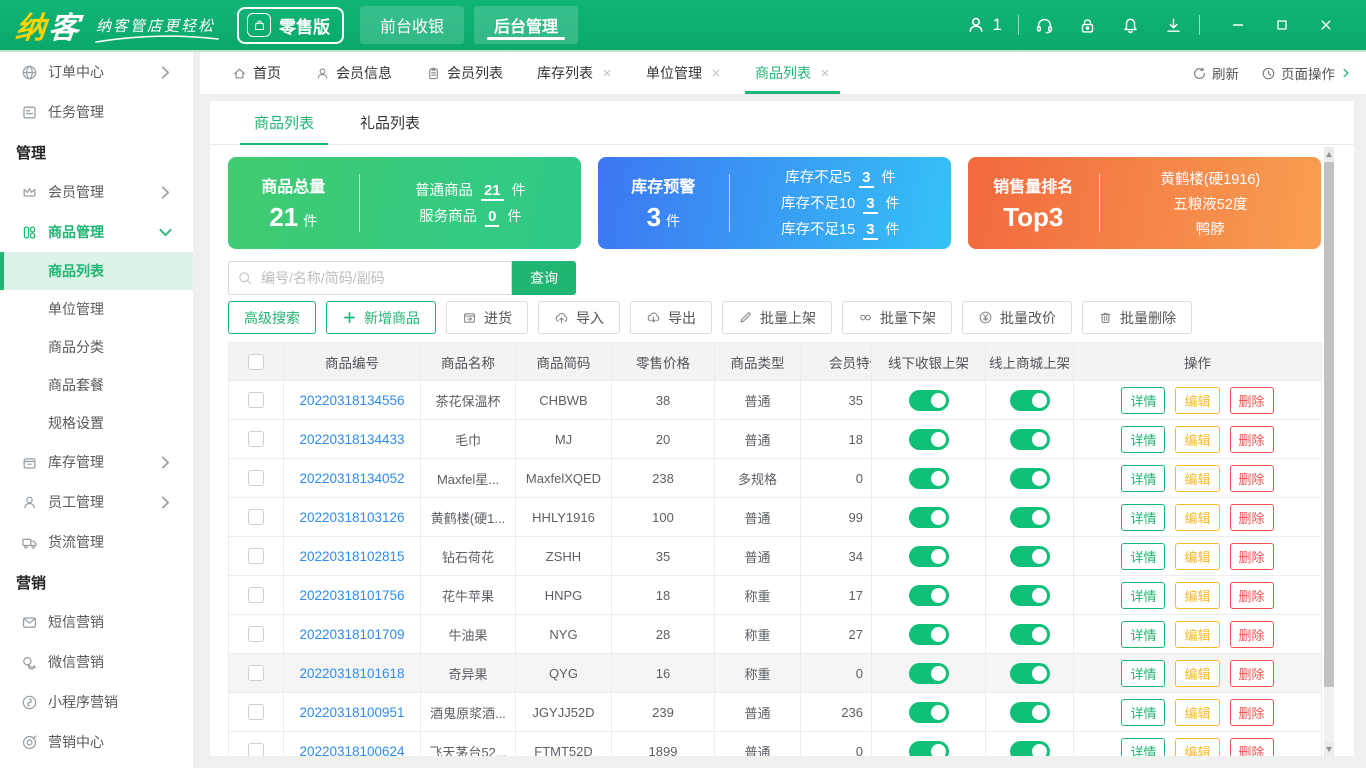  What do you see at coordinates (100, 112) in the screenshot?
I see `sidebar-item-task-management: 任务管理` at bounding box center [100, 112].